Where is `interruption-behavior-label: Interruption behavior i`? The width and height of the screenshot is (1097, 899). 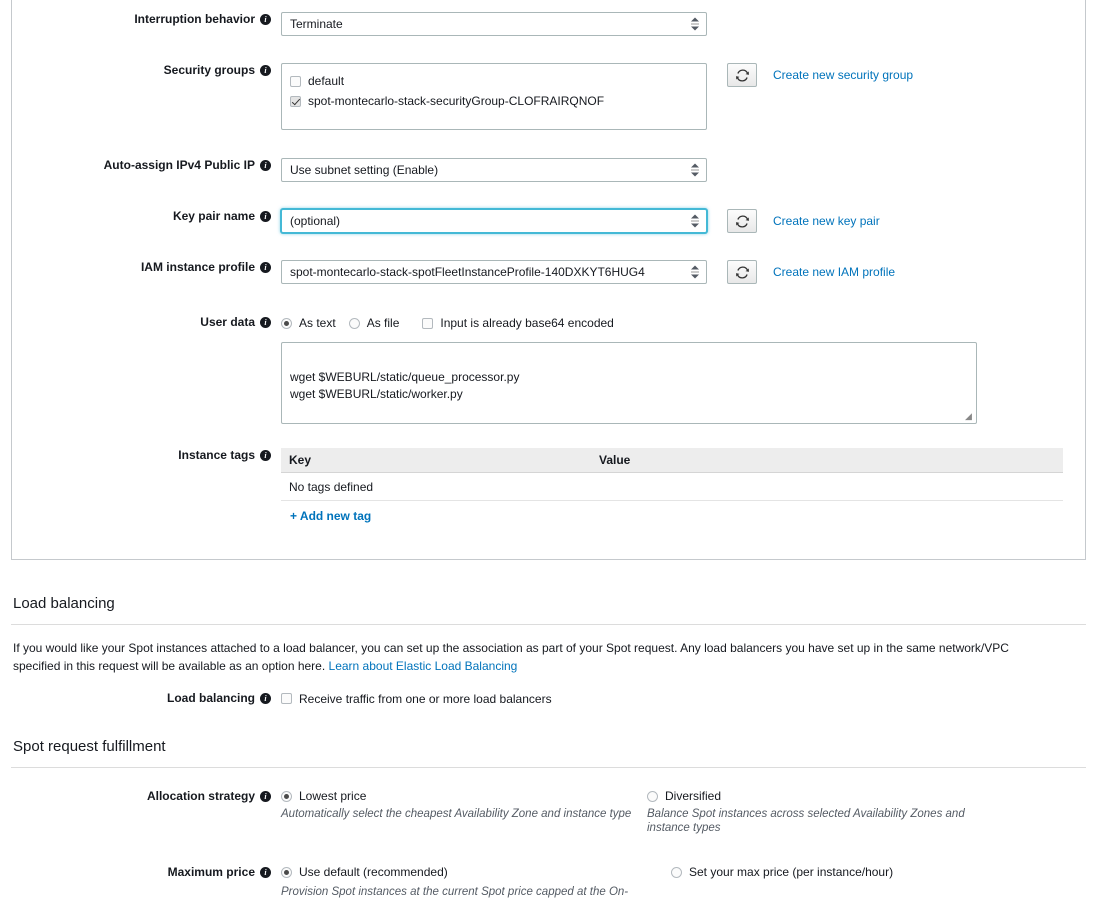
interruption-behavior-label: Interruption behavior i is located at coordinates (146, 19).